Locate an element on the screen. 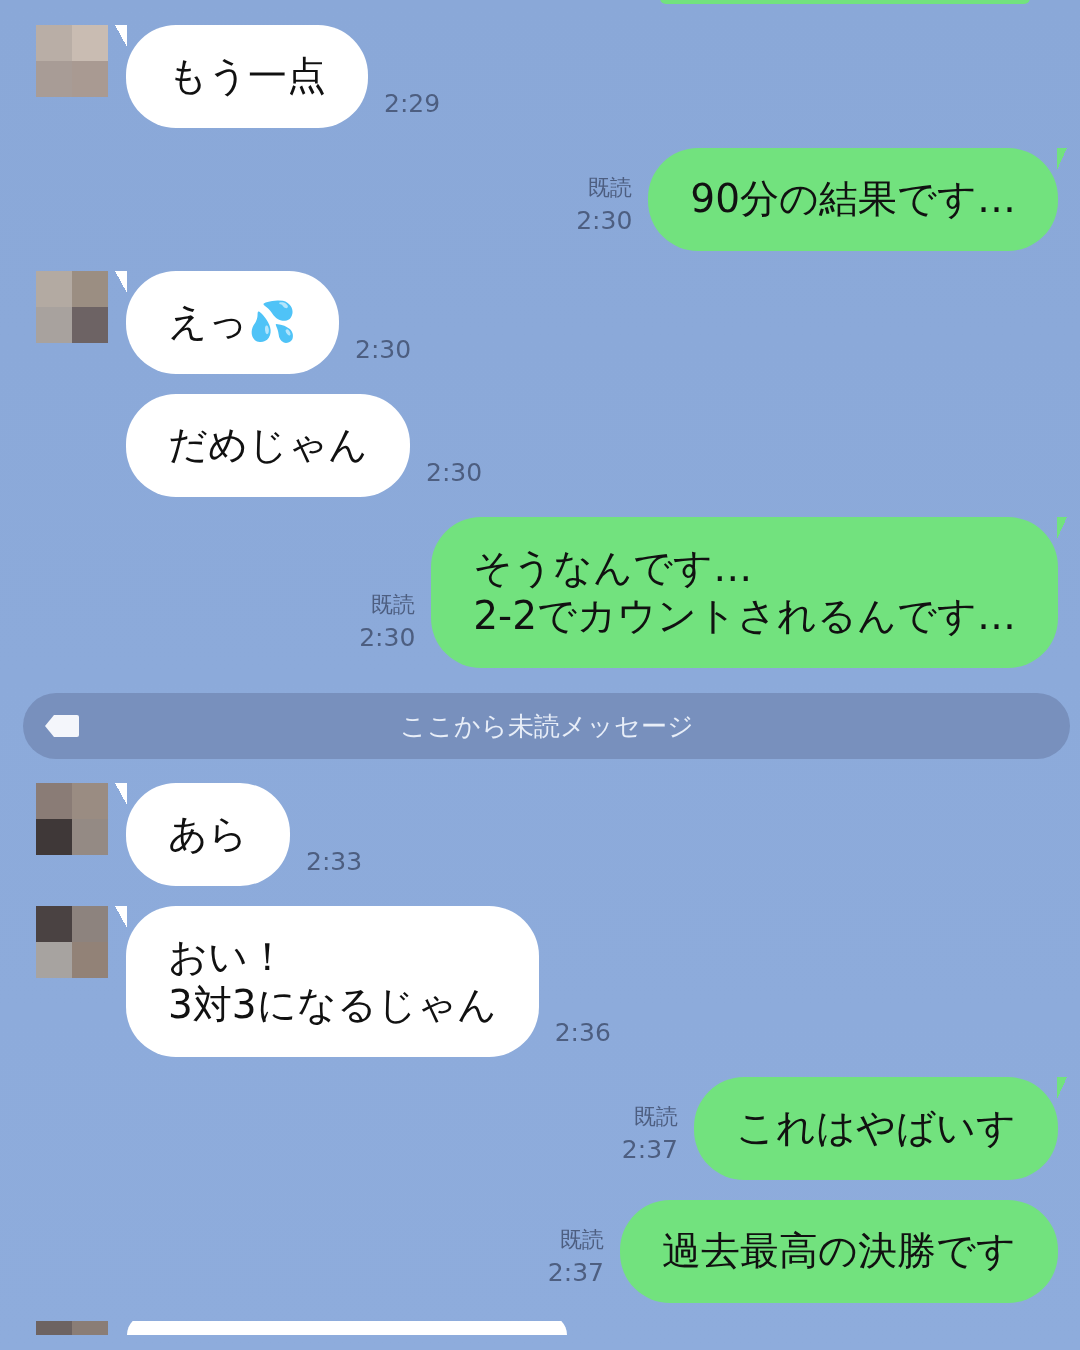 This screenshot has width=1080, height=1350. tag-icon is located at coordinates (62, 726).